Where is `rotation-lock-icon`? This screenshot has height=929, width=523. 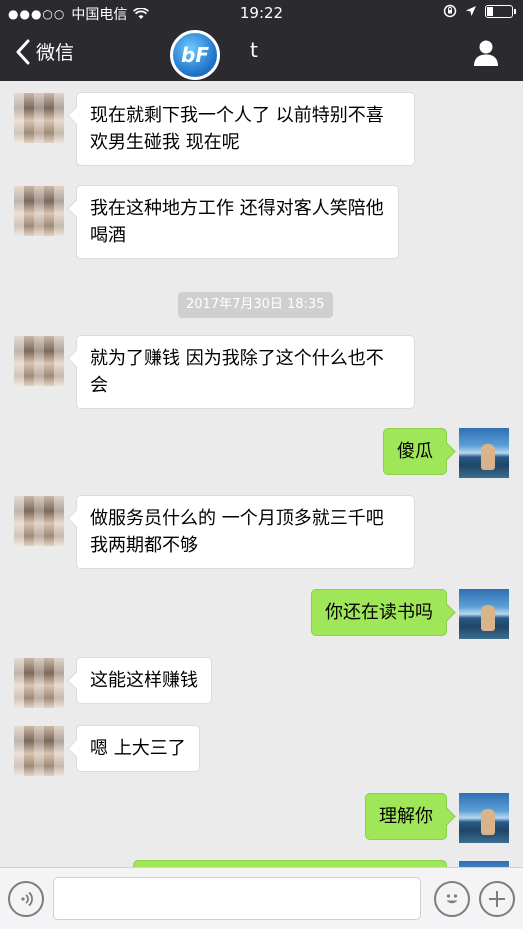 rotation-lock-icon is located at coordinates (450, 11).